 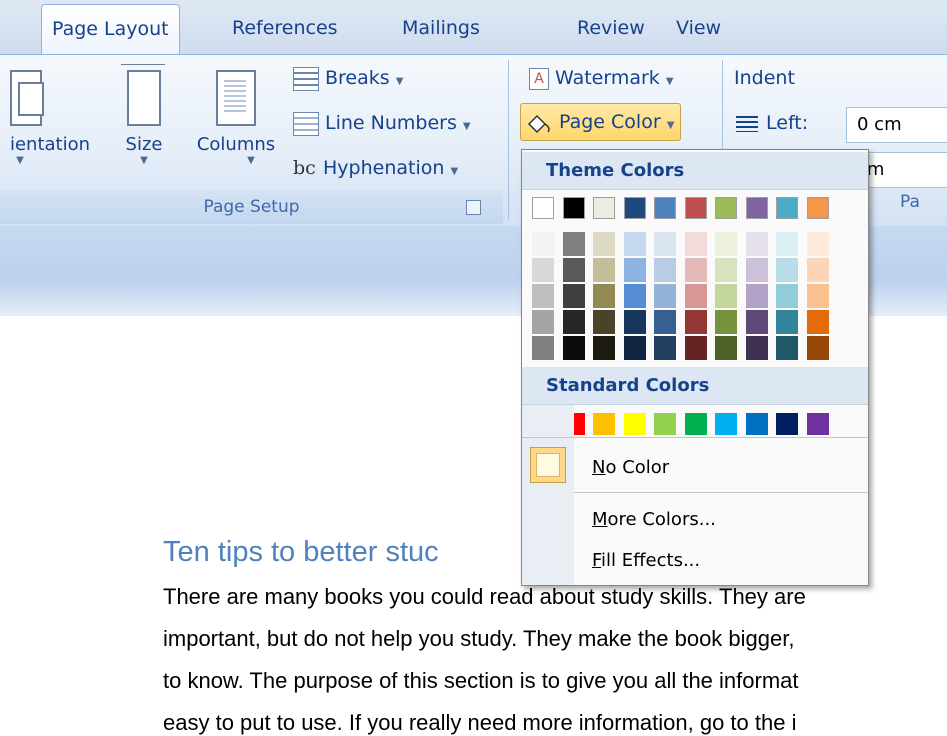 What do you see at coordinates (384, 168) in the screenshot?
I see `hyphenation-label: Hyphenation` at bounding box center [384, 168].